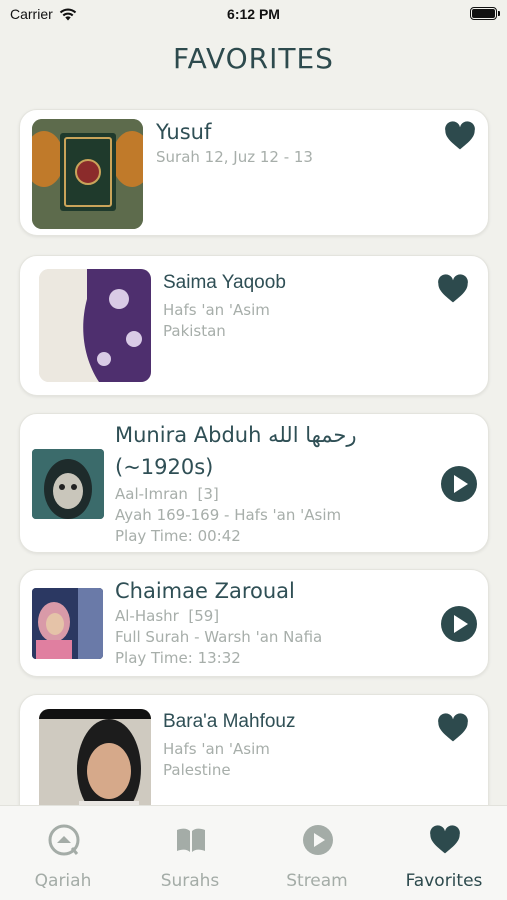 The height and width of the screenshot is (900, 507). What do you see at coordinates (164, 467) in the screenshot?
I see `card-title-era: (~1920s)` at bounding box center [164, 467].